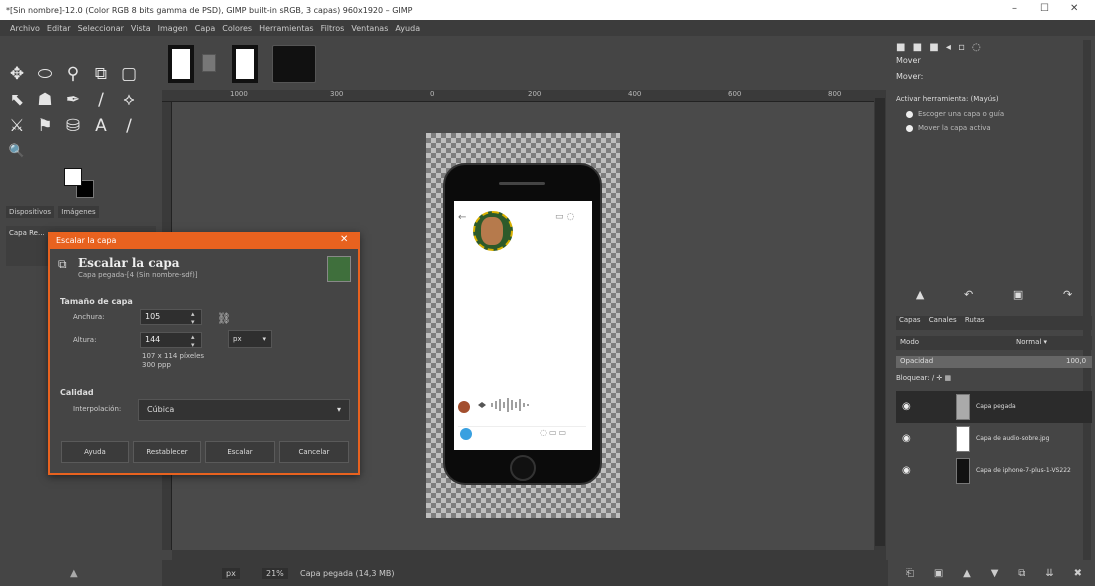 This screenshot has width=1095, height=586. What do you see at coordinates (1067, 298) in the screenshot?
I see `redo-icon: ↷` at bounding box center [1067, 298].